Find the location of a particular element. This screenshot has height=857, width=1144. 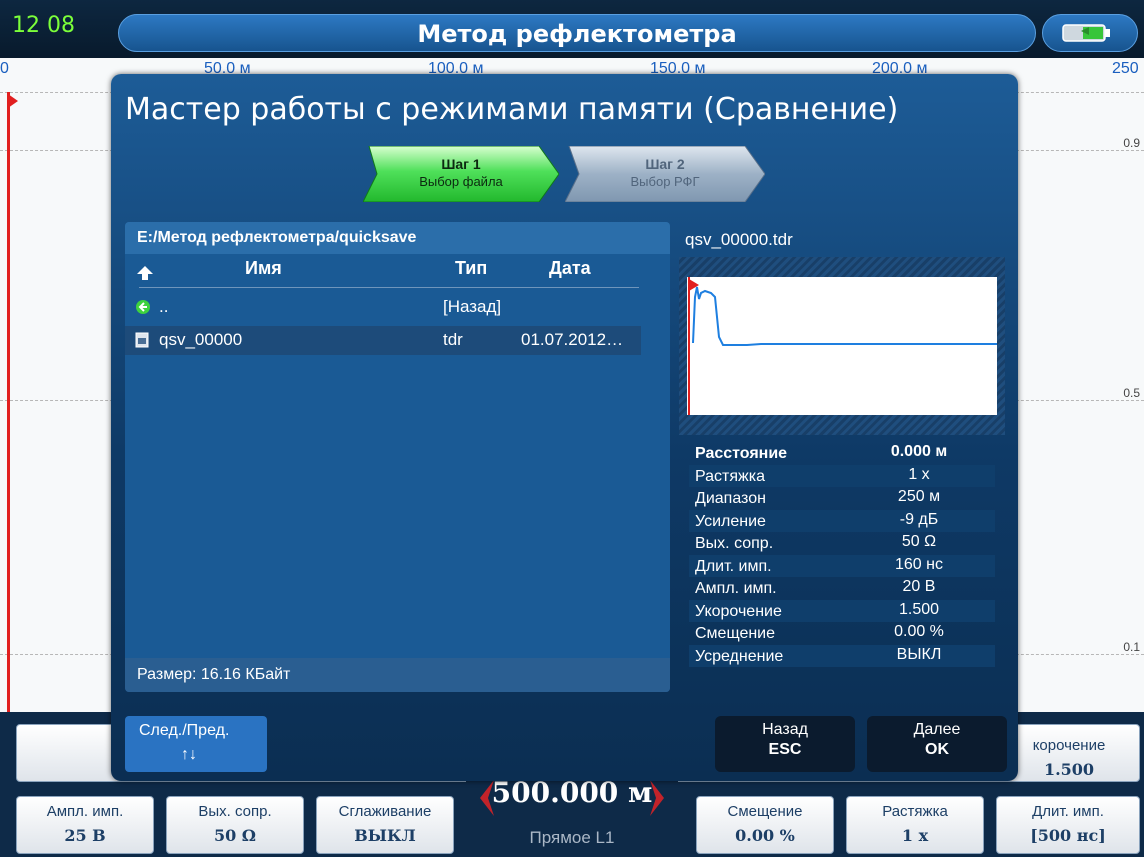

step-subtitle: Выбор РФГ is located at coordinates (665, 181).